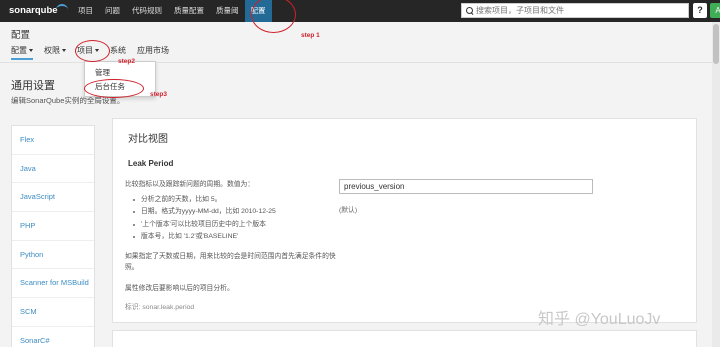 Image resolution: width=720 pixels, height=347 pixels. I want to click on settings-heading: 通用设置, so click(33, 86).